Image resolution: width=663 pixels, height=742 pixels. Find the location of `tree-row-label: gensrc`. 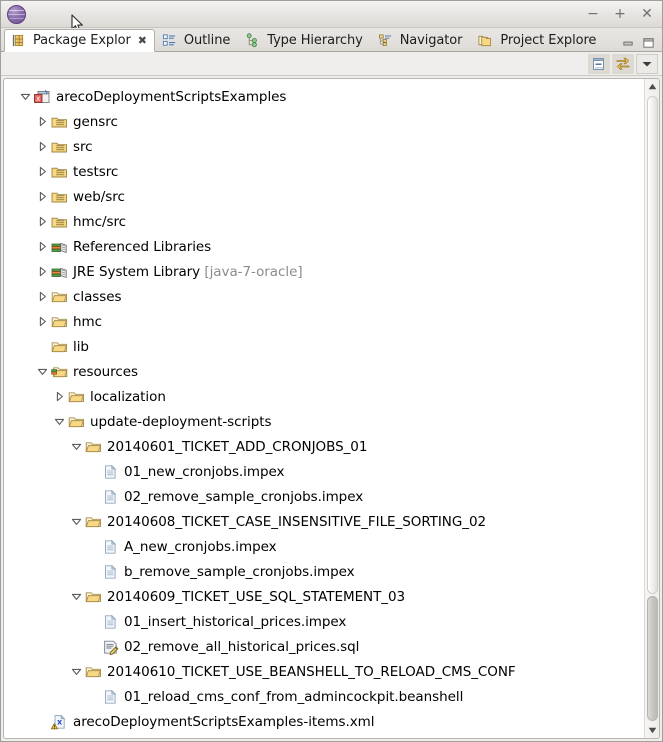

tree-row-label: gensrc is located at coordinates (95, 121).